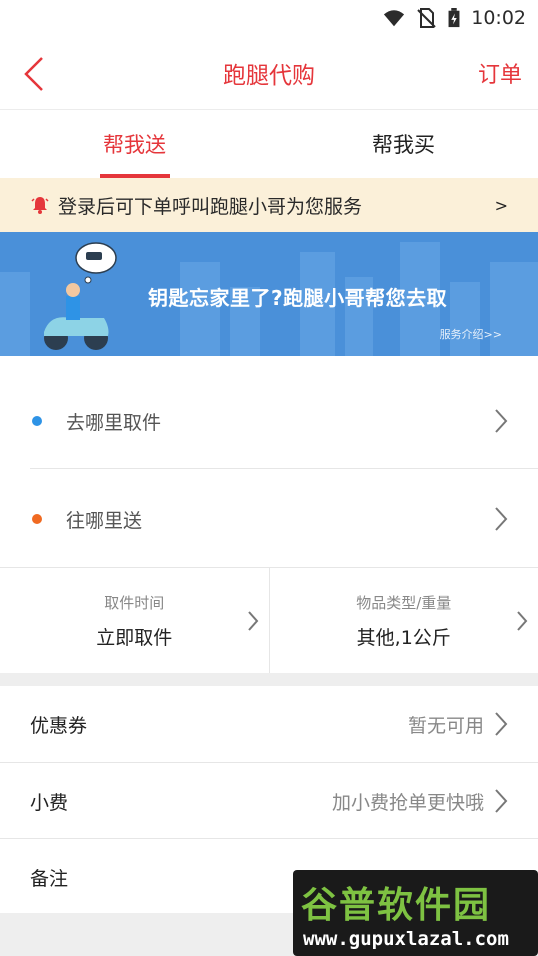 The width and height of the screenshot is (538, 956). I want to click on service-intro-link: 服务介绍>>, so click(471, 334).